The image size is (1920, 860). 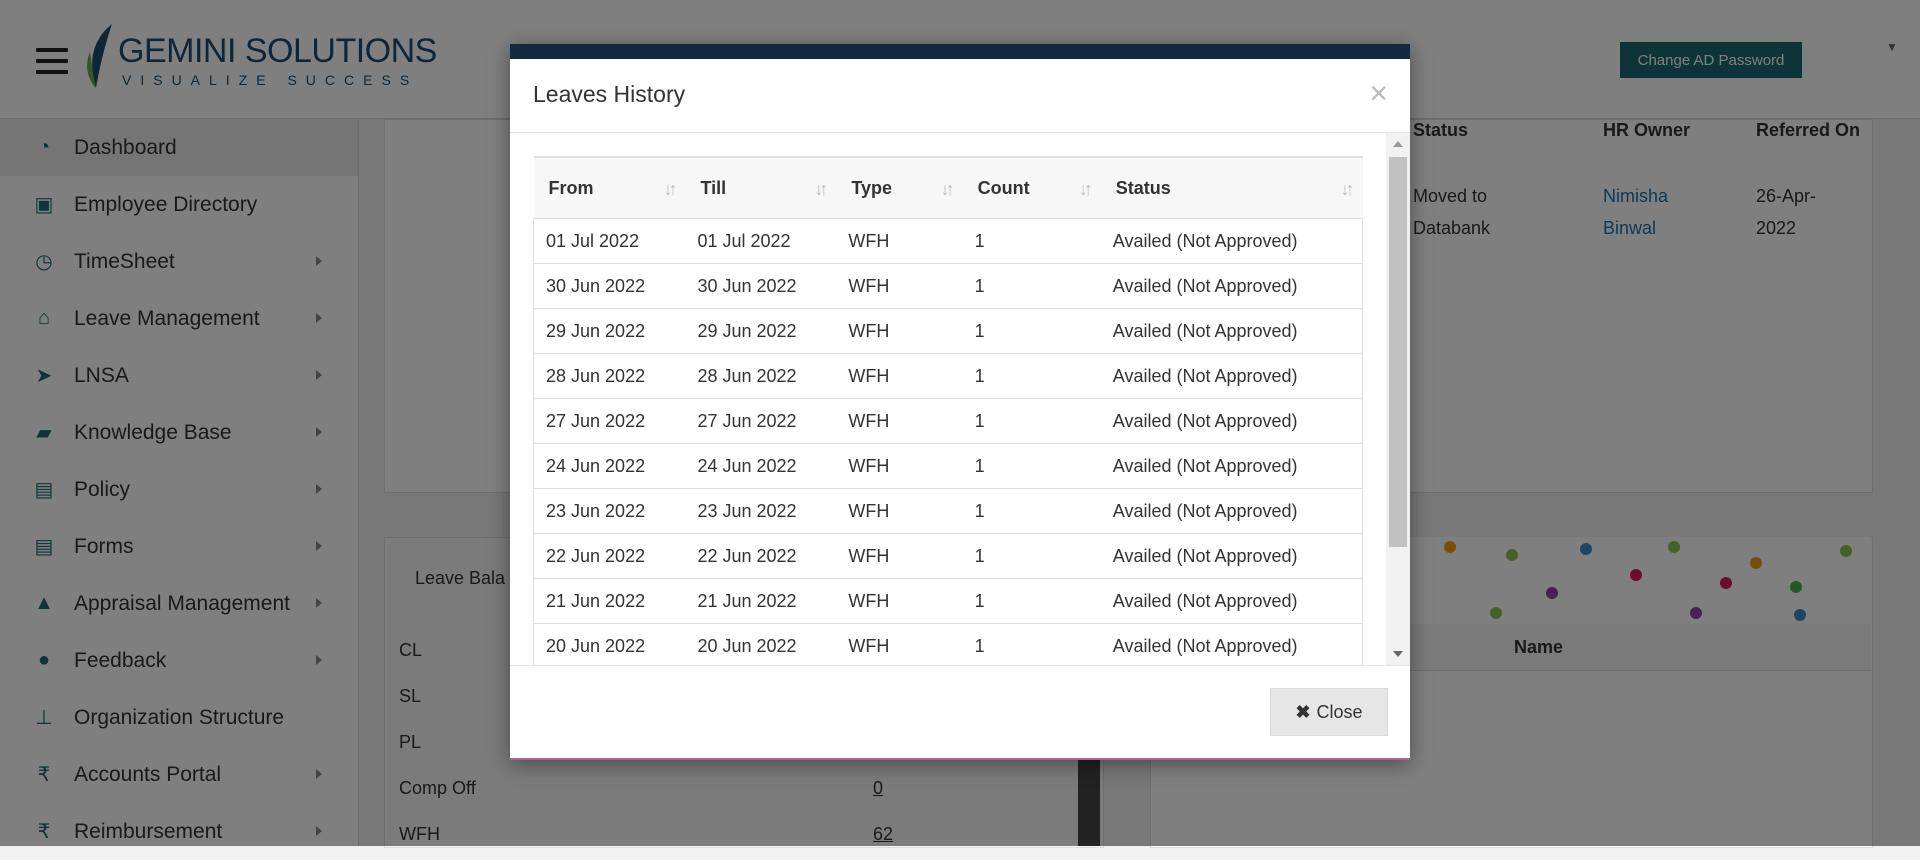 I want to click on modal-header: Leaves History ×, so click(x=960, y=96).